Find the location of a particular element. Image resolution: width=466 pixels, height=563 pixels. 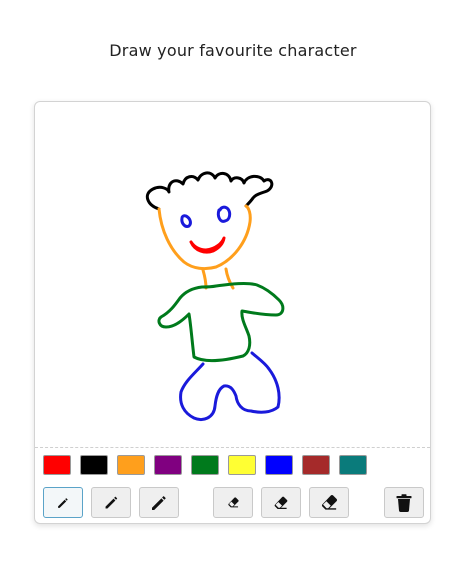

tool-bar is located at coordinates (233, 502).